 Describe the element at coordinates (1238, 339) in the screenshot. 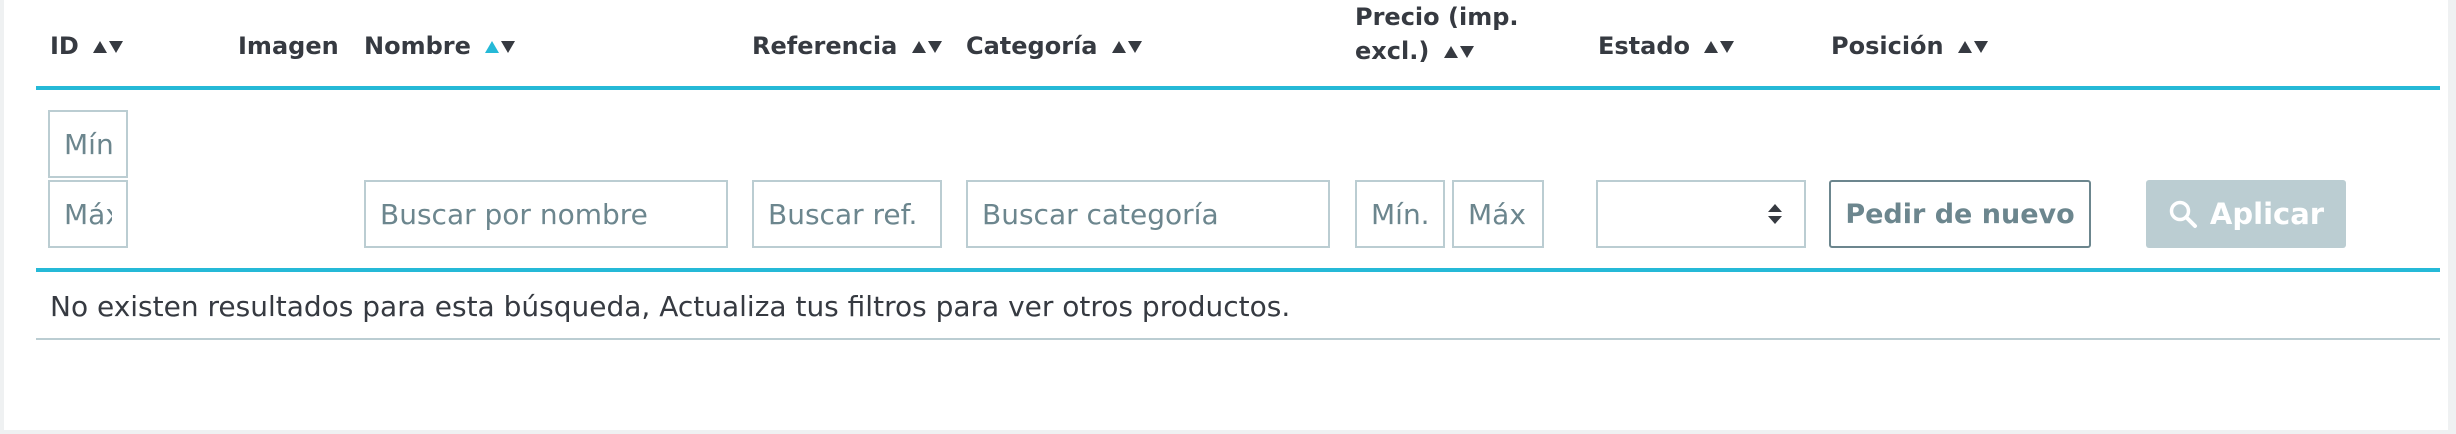

I see `table-bottom-rule` at that location.